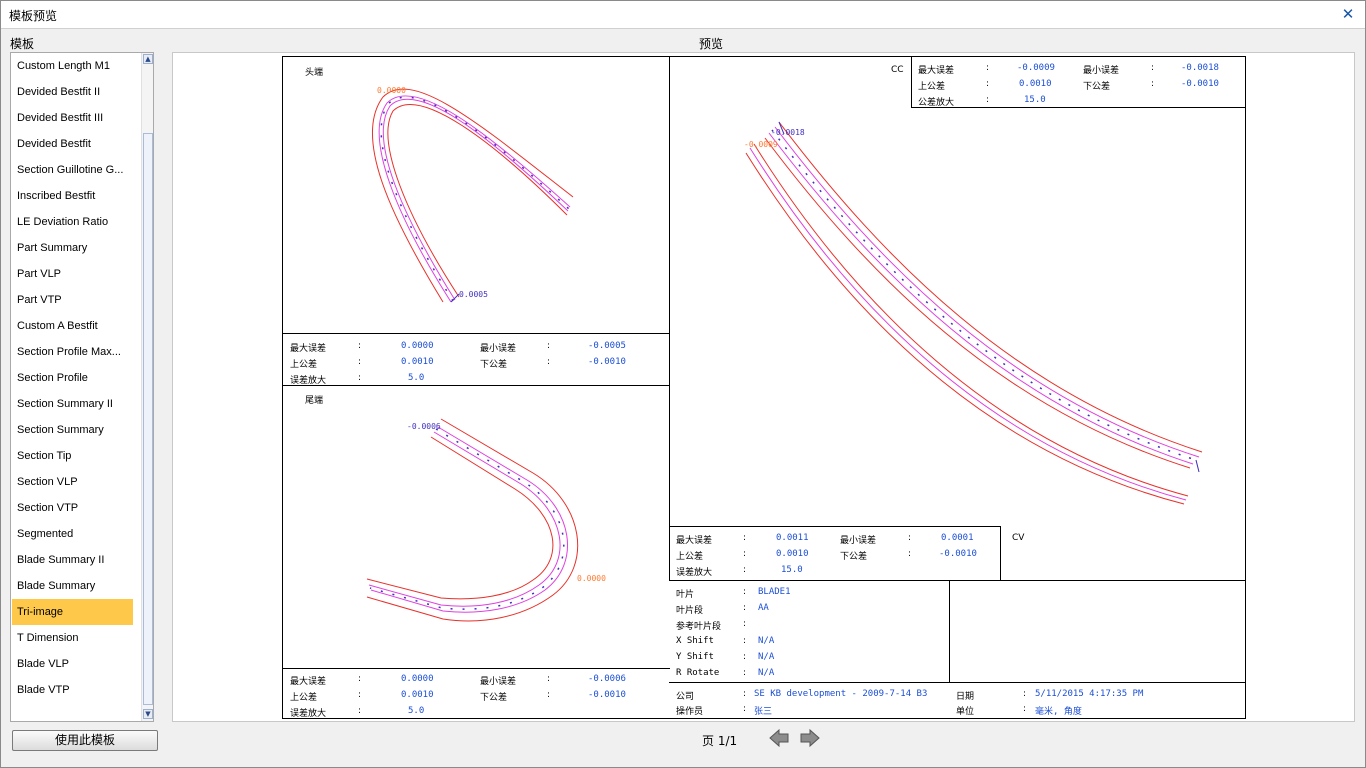  What do you see at coordinates (683, 15) in the screenshot?
I see `title-bar: 模板预览 ✕` at bounding box center [683, 15].